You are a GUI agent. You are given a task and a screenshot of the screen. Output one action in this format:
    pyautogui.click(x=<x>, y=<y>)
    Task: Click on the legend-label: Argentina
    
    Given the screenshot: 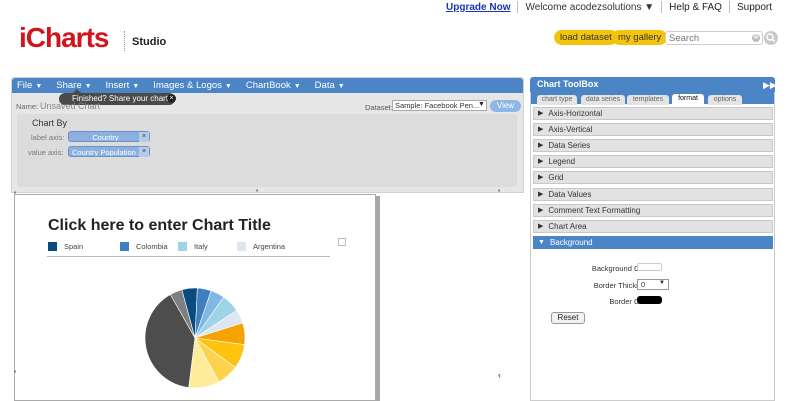 What is the action you would take?
    pyautogui.click(x=269, y=246)
    